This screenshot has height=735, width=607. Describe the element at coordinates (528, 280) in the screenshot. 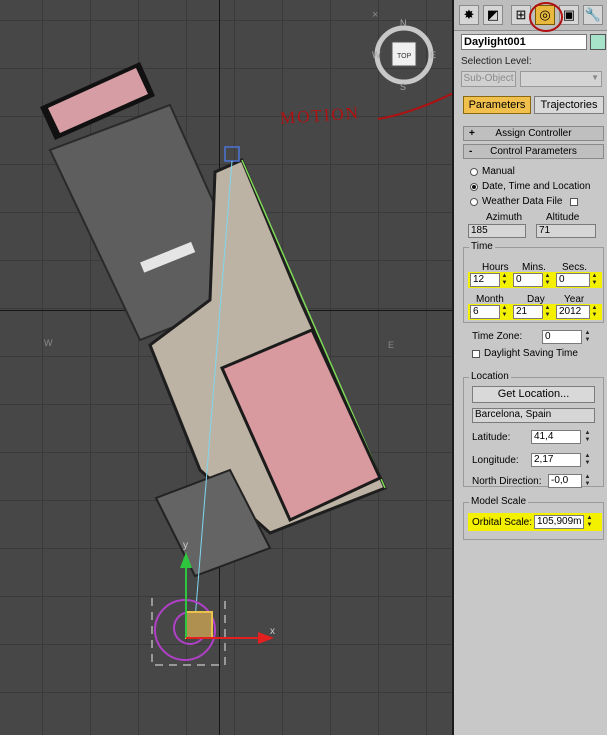

I see `mins-field: 0` at that location.